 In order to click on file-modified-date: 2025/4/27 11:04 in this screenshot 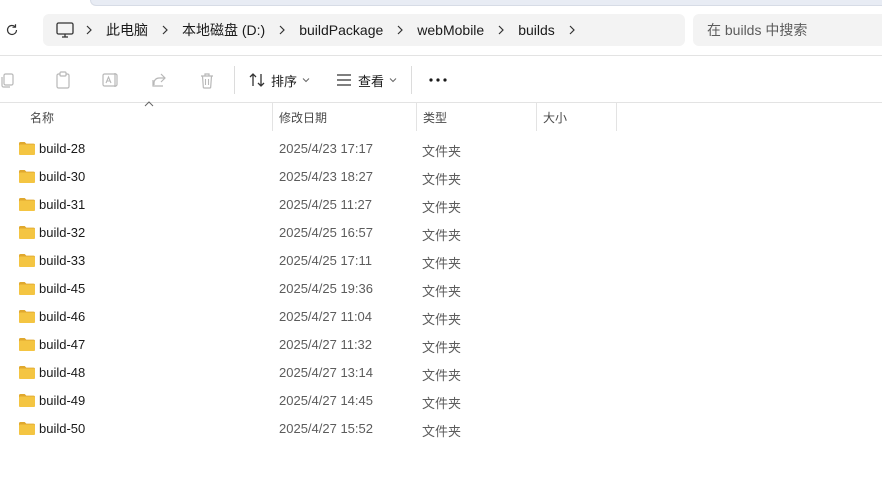, I will do `click(326, 316)`.